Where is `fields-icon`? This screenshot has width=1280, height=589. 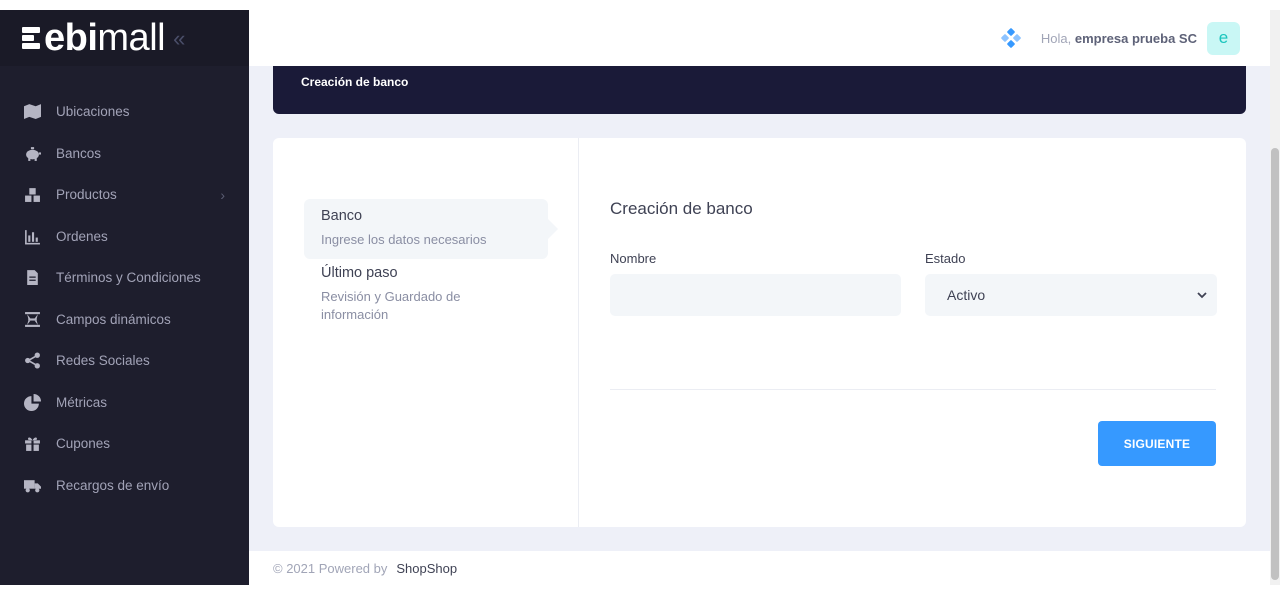 fields-icon is located at coordinates (32, 319).